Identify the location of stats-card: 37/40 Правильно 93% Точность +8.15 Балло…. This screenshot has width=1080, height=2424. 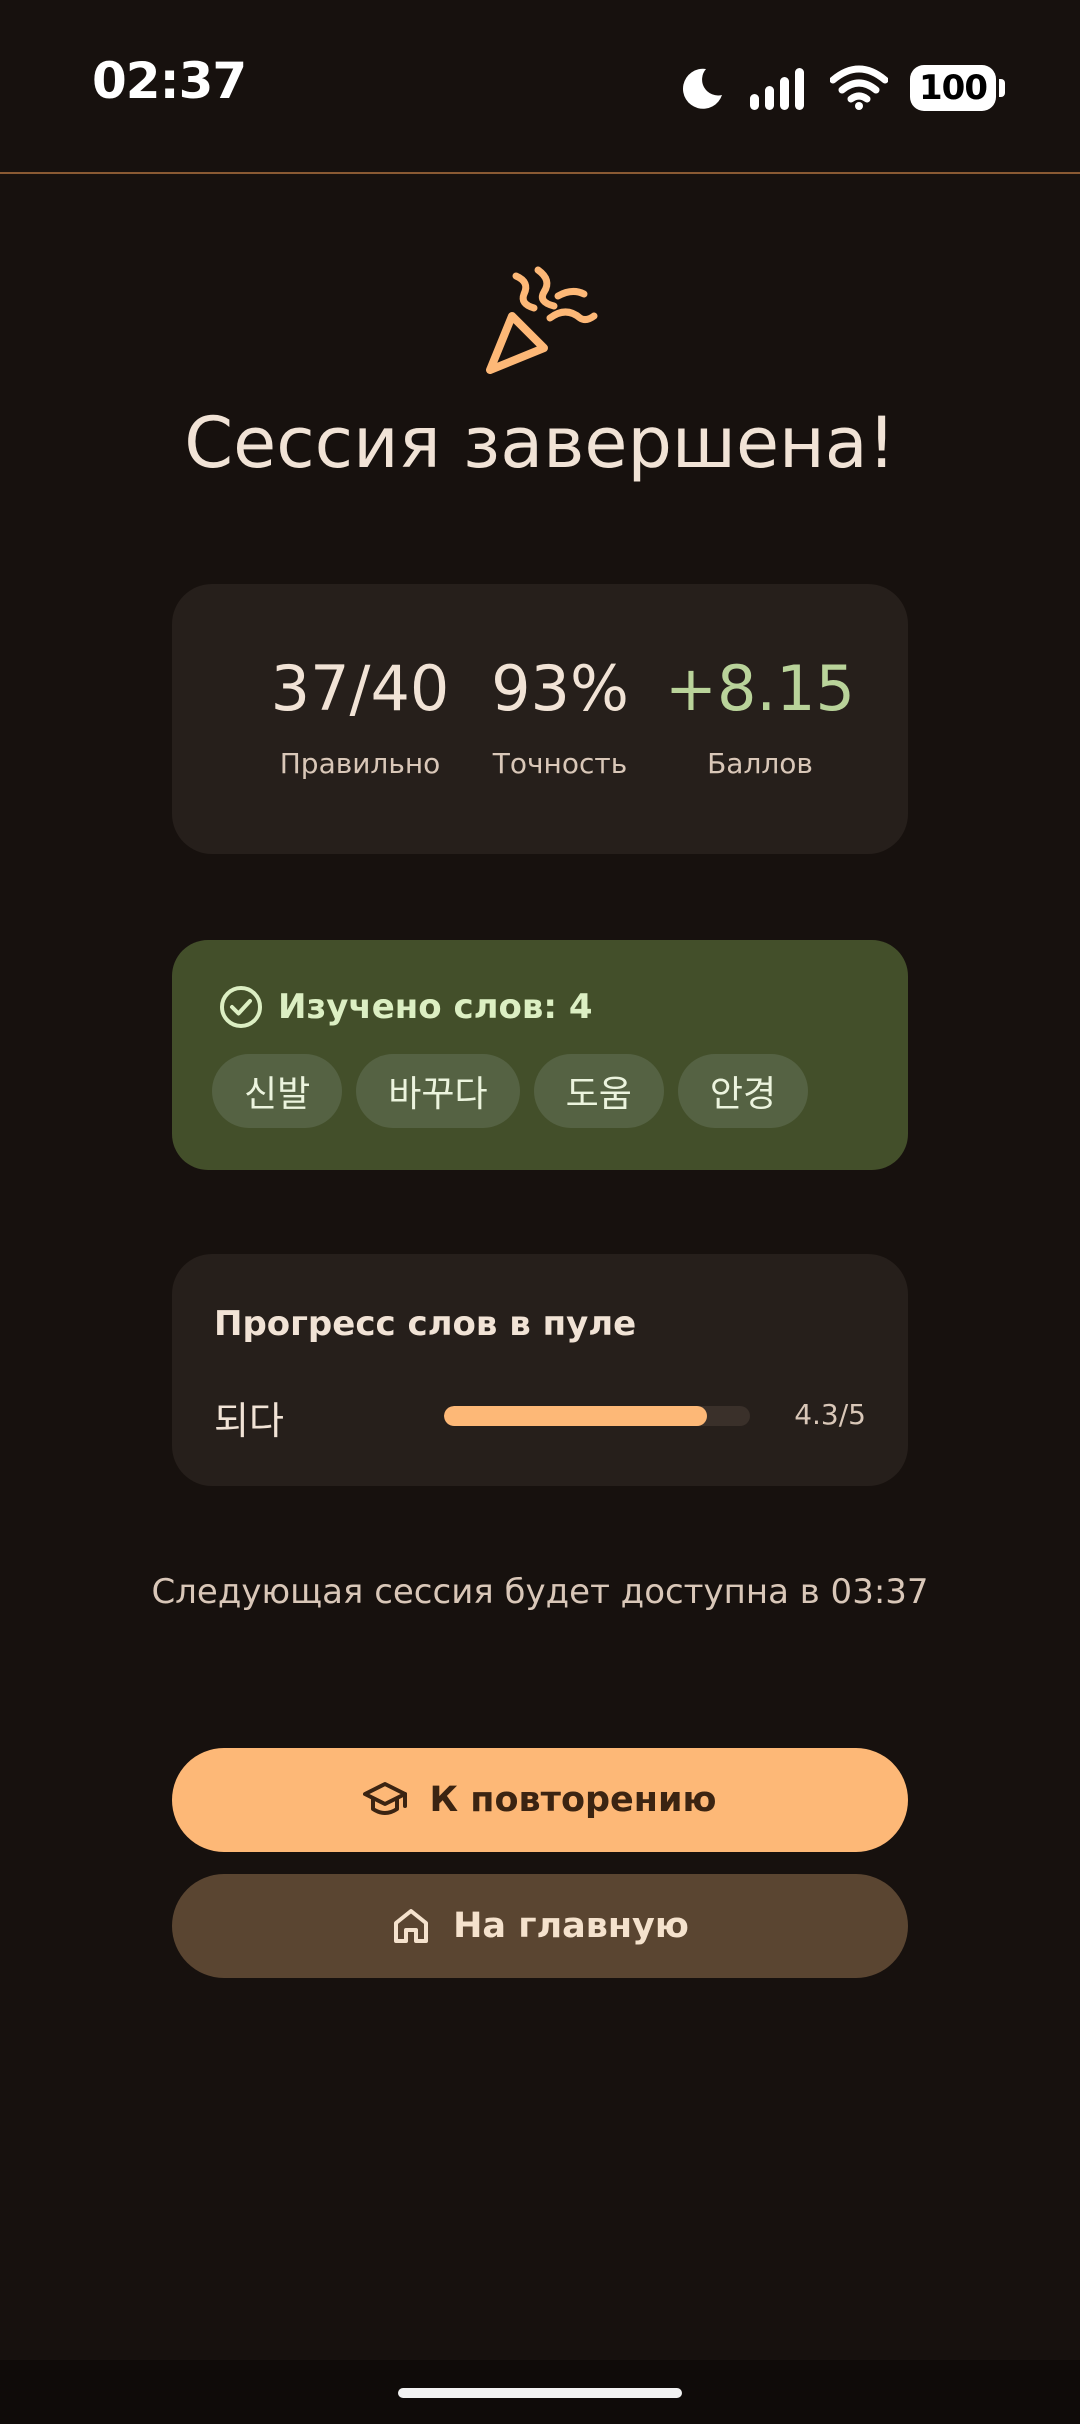
(540, 719).